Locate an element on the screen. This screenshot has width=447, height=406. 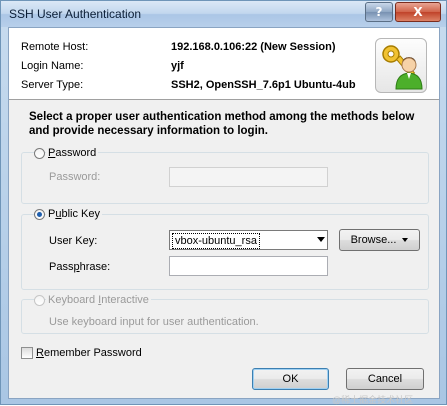
remote-host-label: Remote Host: is located at coordinates (55, 47).